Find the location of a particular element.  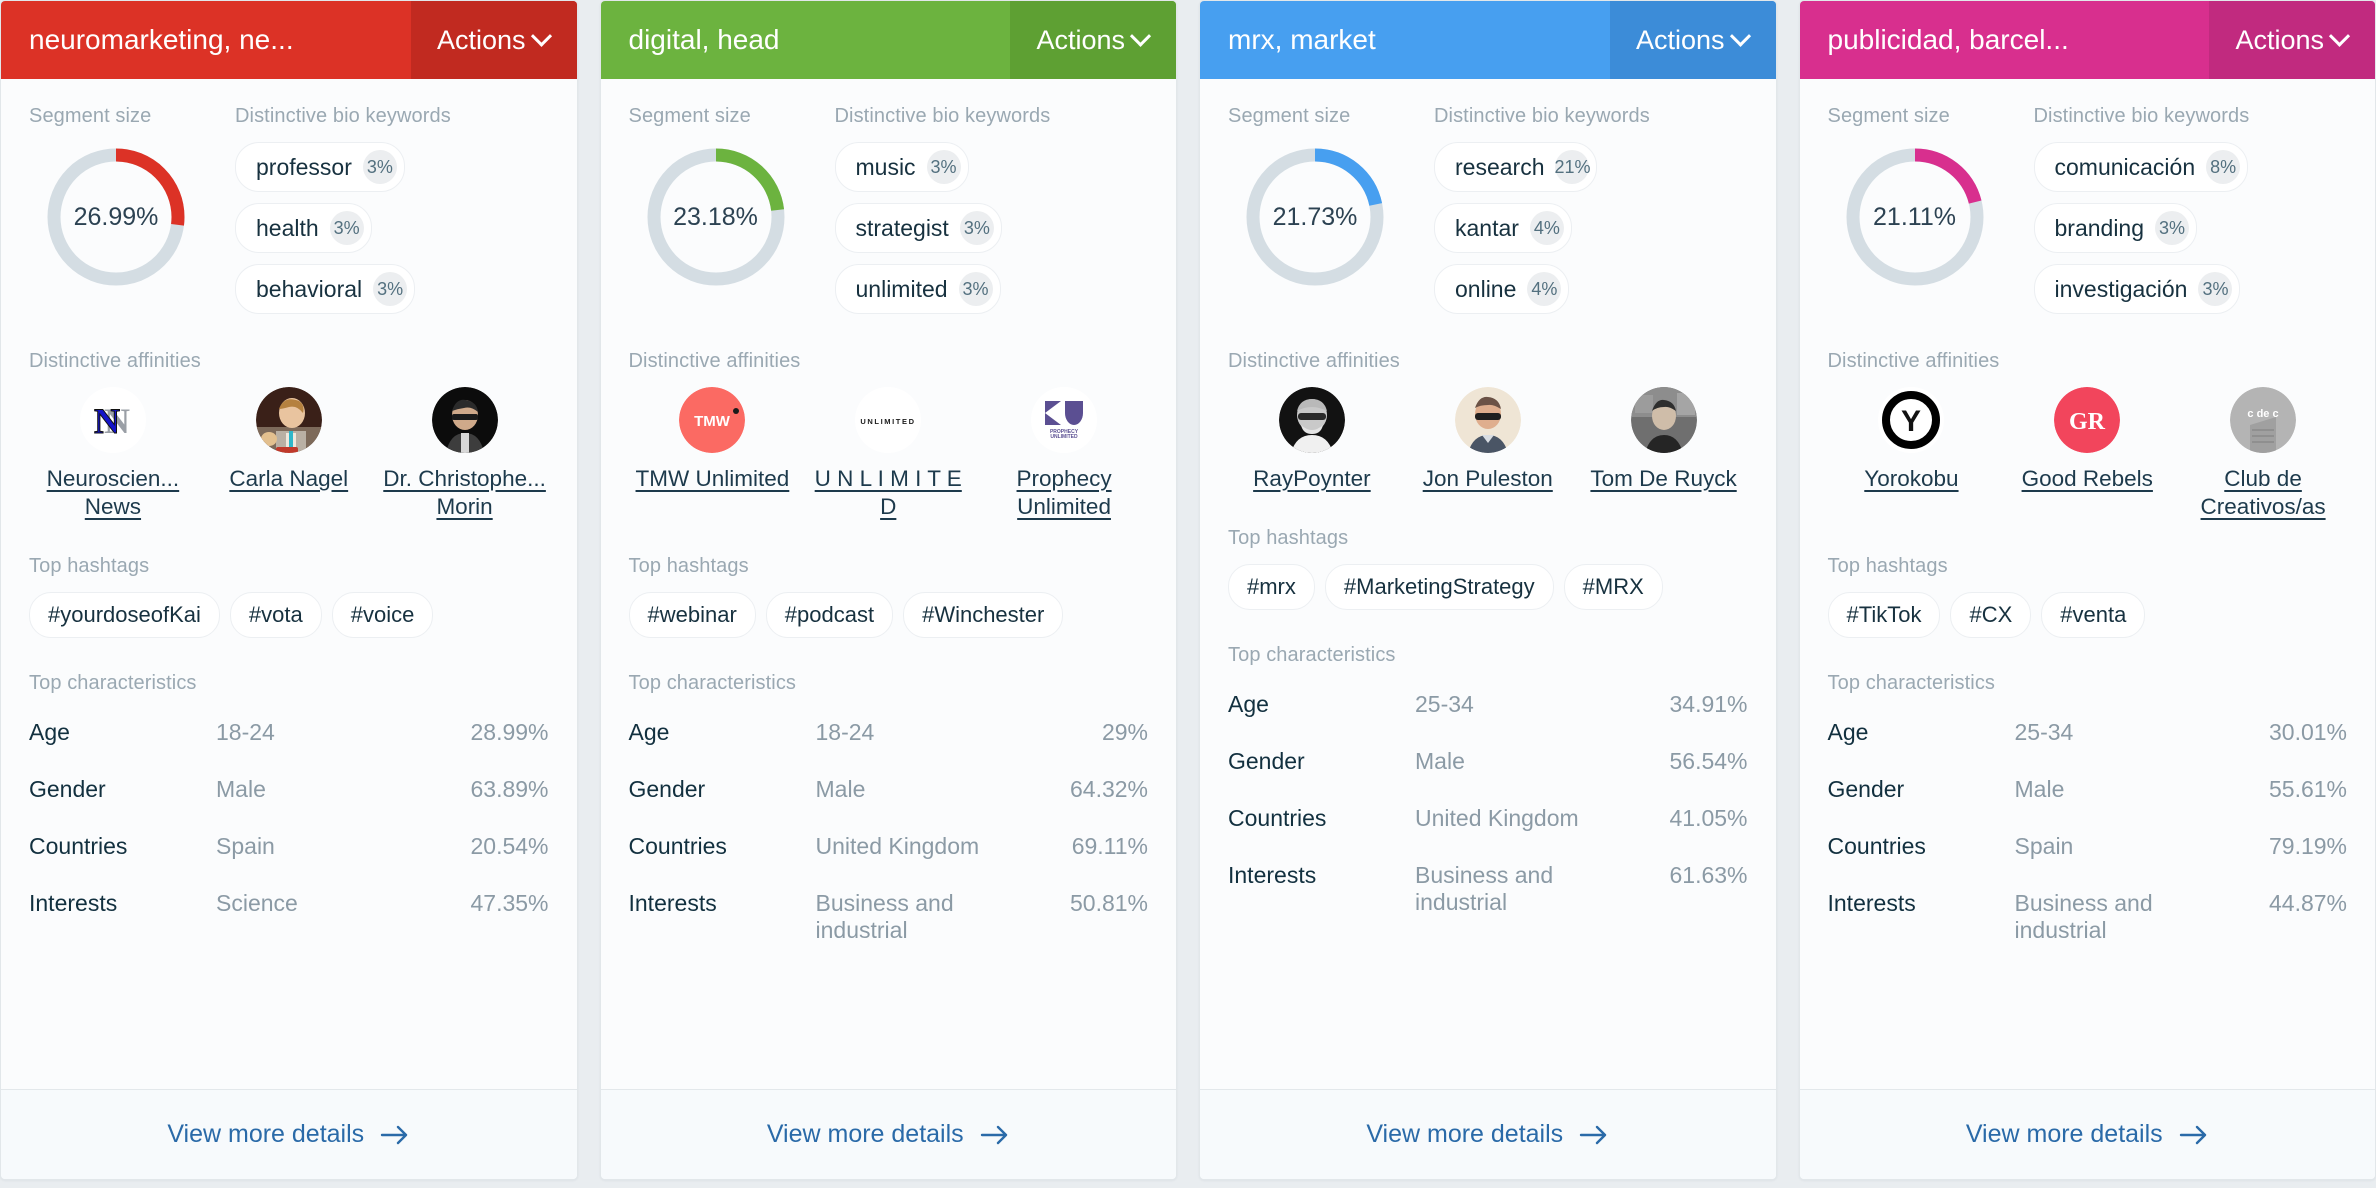

bio-keyword-chip: investigación 3% is located at coordinates (2137, 289).